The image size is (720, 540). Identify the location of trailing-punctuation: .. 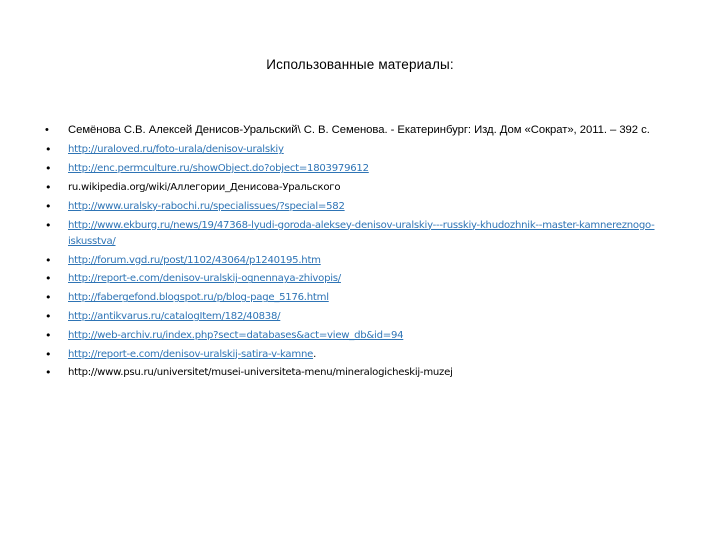
(315, 354).